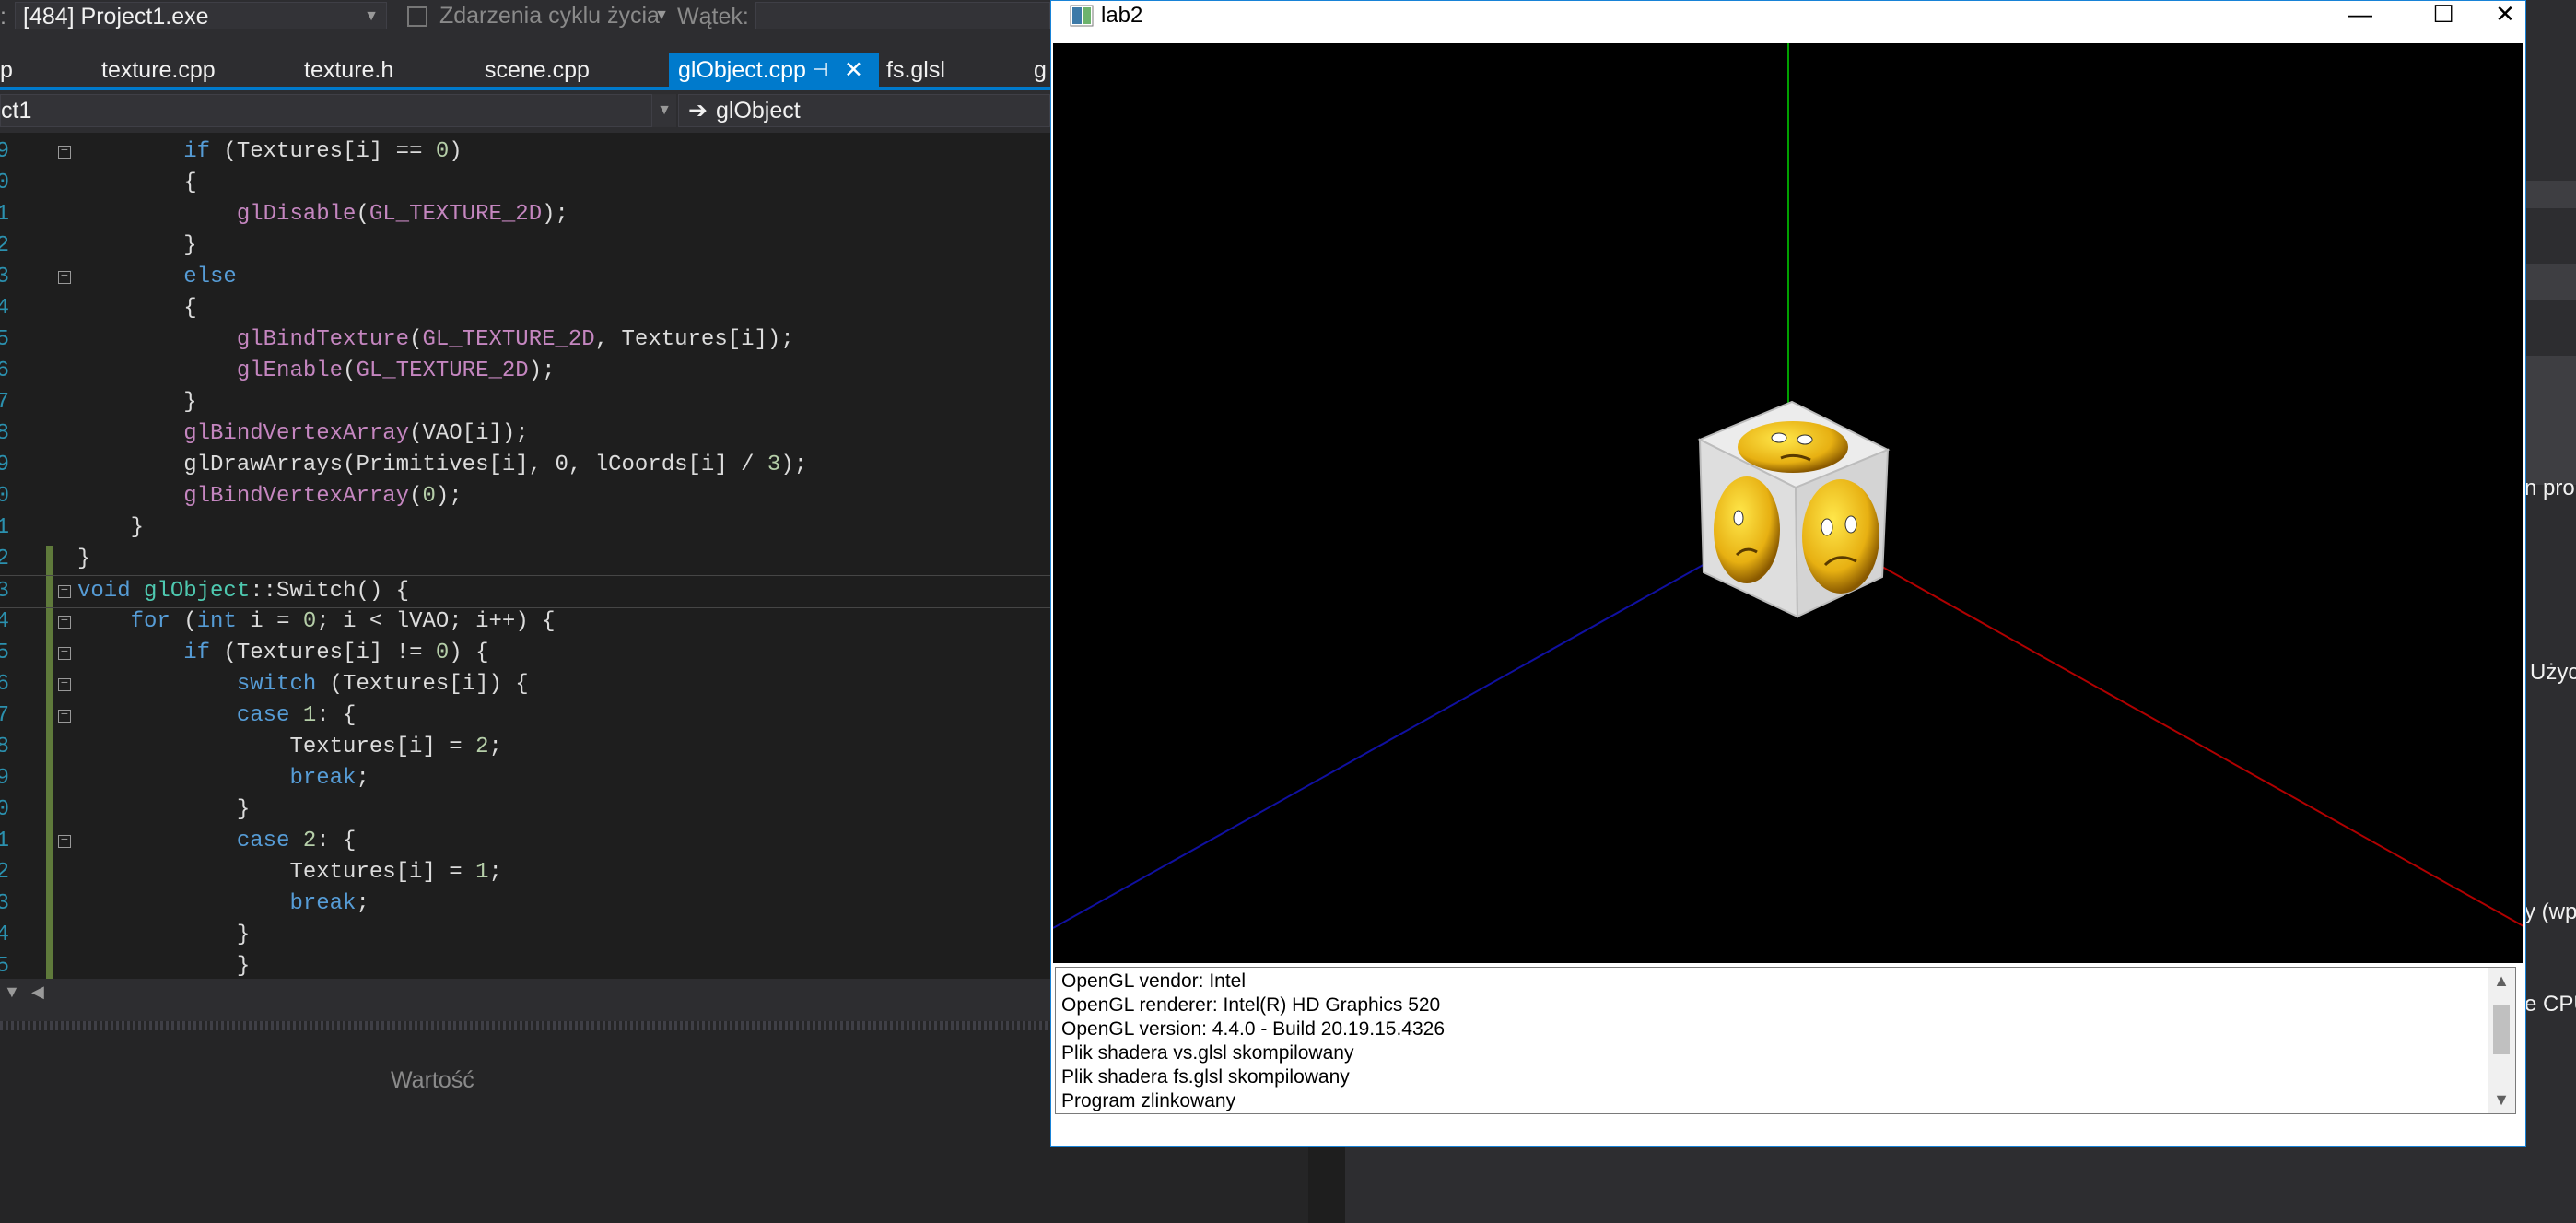 The width and height of the screenshot is (2576, 1223). What do you see at coordinates (525, 152) in the screenshot?
I see `code-line: 9 − if (Textures[i] == 0)` at bounding box center [525, 152].